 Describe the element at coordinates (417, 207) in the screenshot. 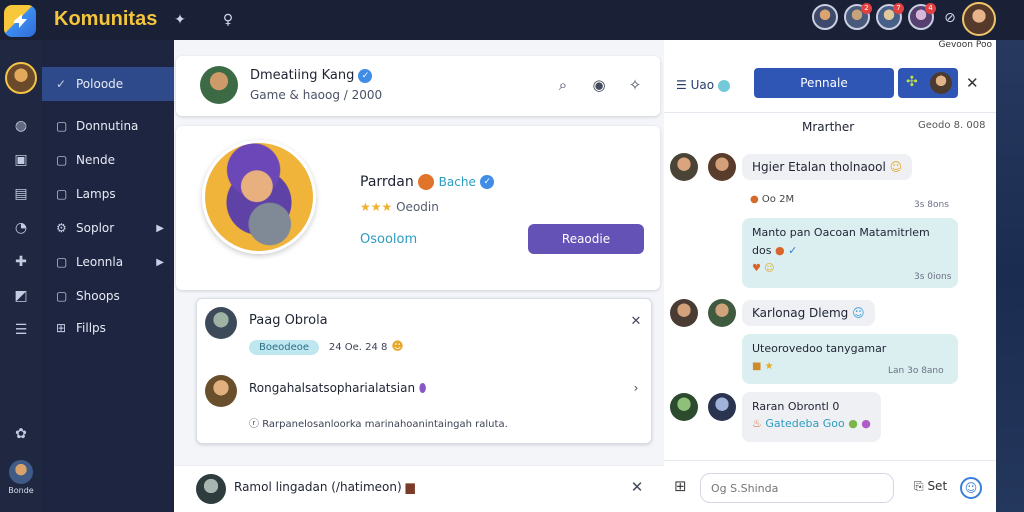

I see `profile-rating-text: Oeodin` at that location.